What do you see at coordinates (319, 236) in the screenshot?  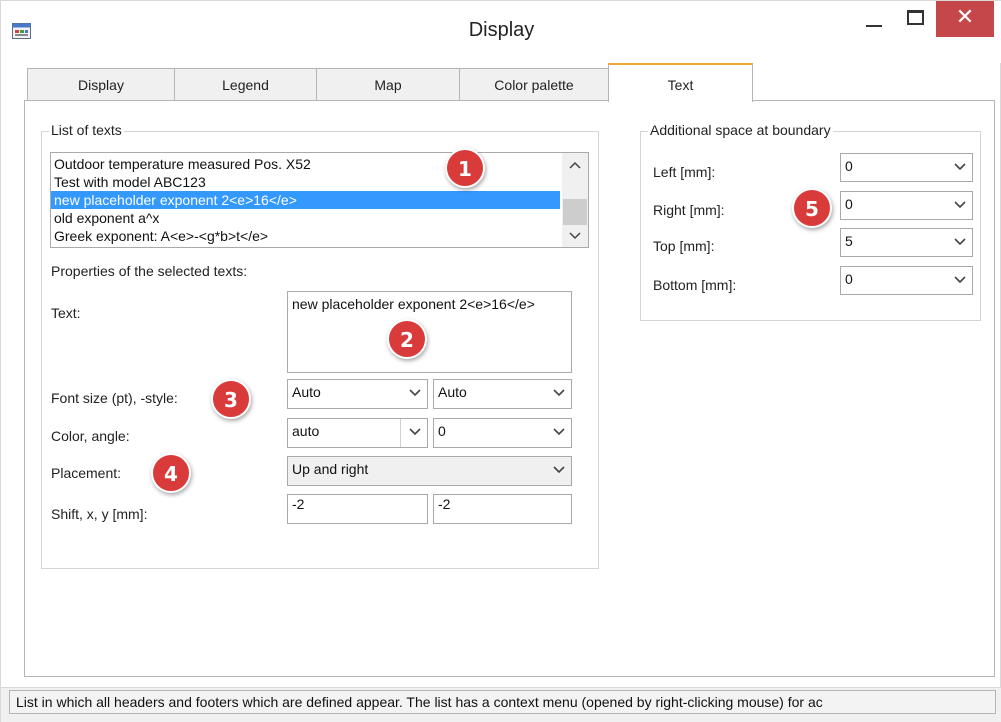 I see `list-item: Greek exponent: A<e>-<g*b>t</e>` at bounding box center [319, 236].